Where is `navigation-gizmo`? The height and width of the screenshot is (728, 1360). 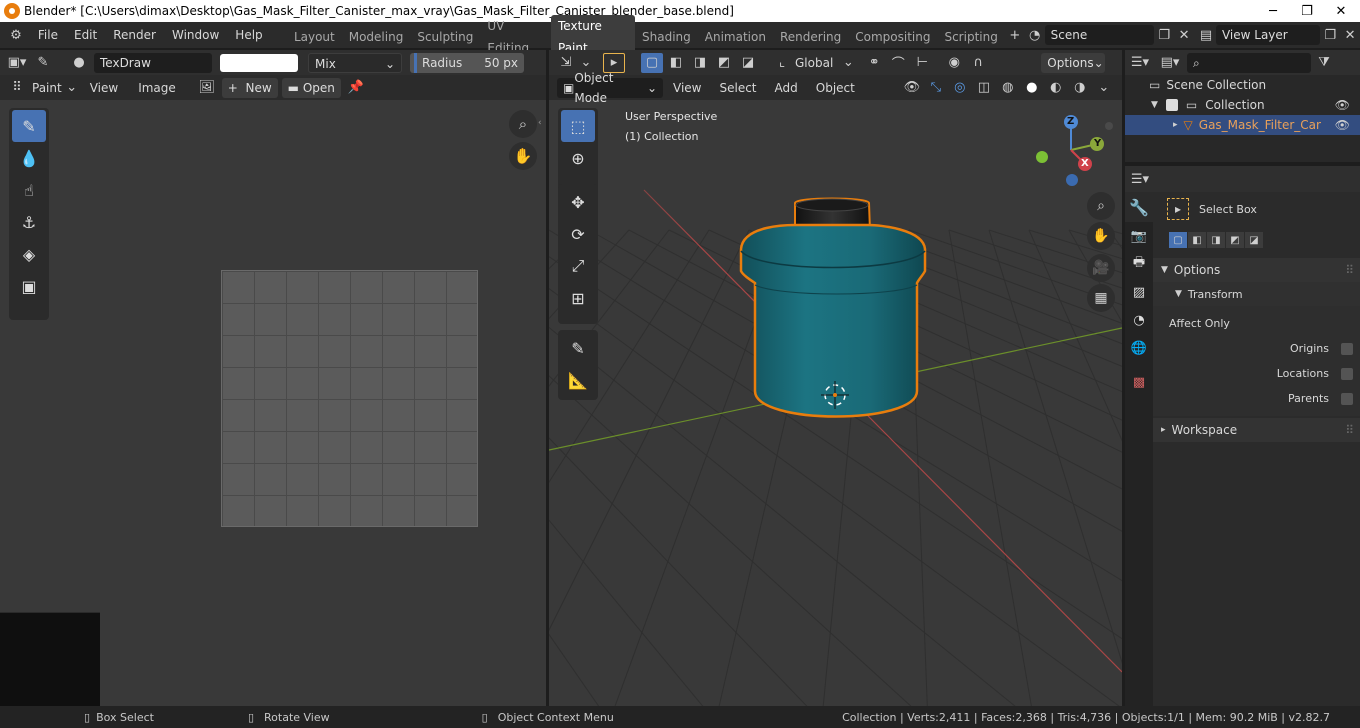 navigation-gizmo is located at coordinates (1075, 152).